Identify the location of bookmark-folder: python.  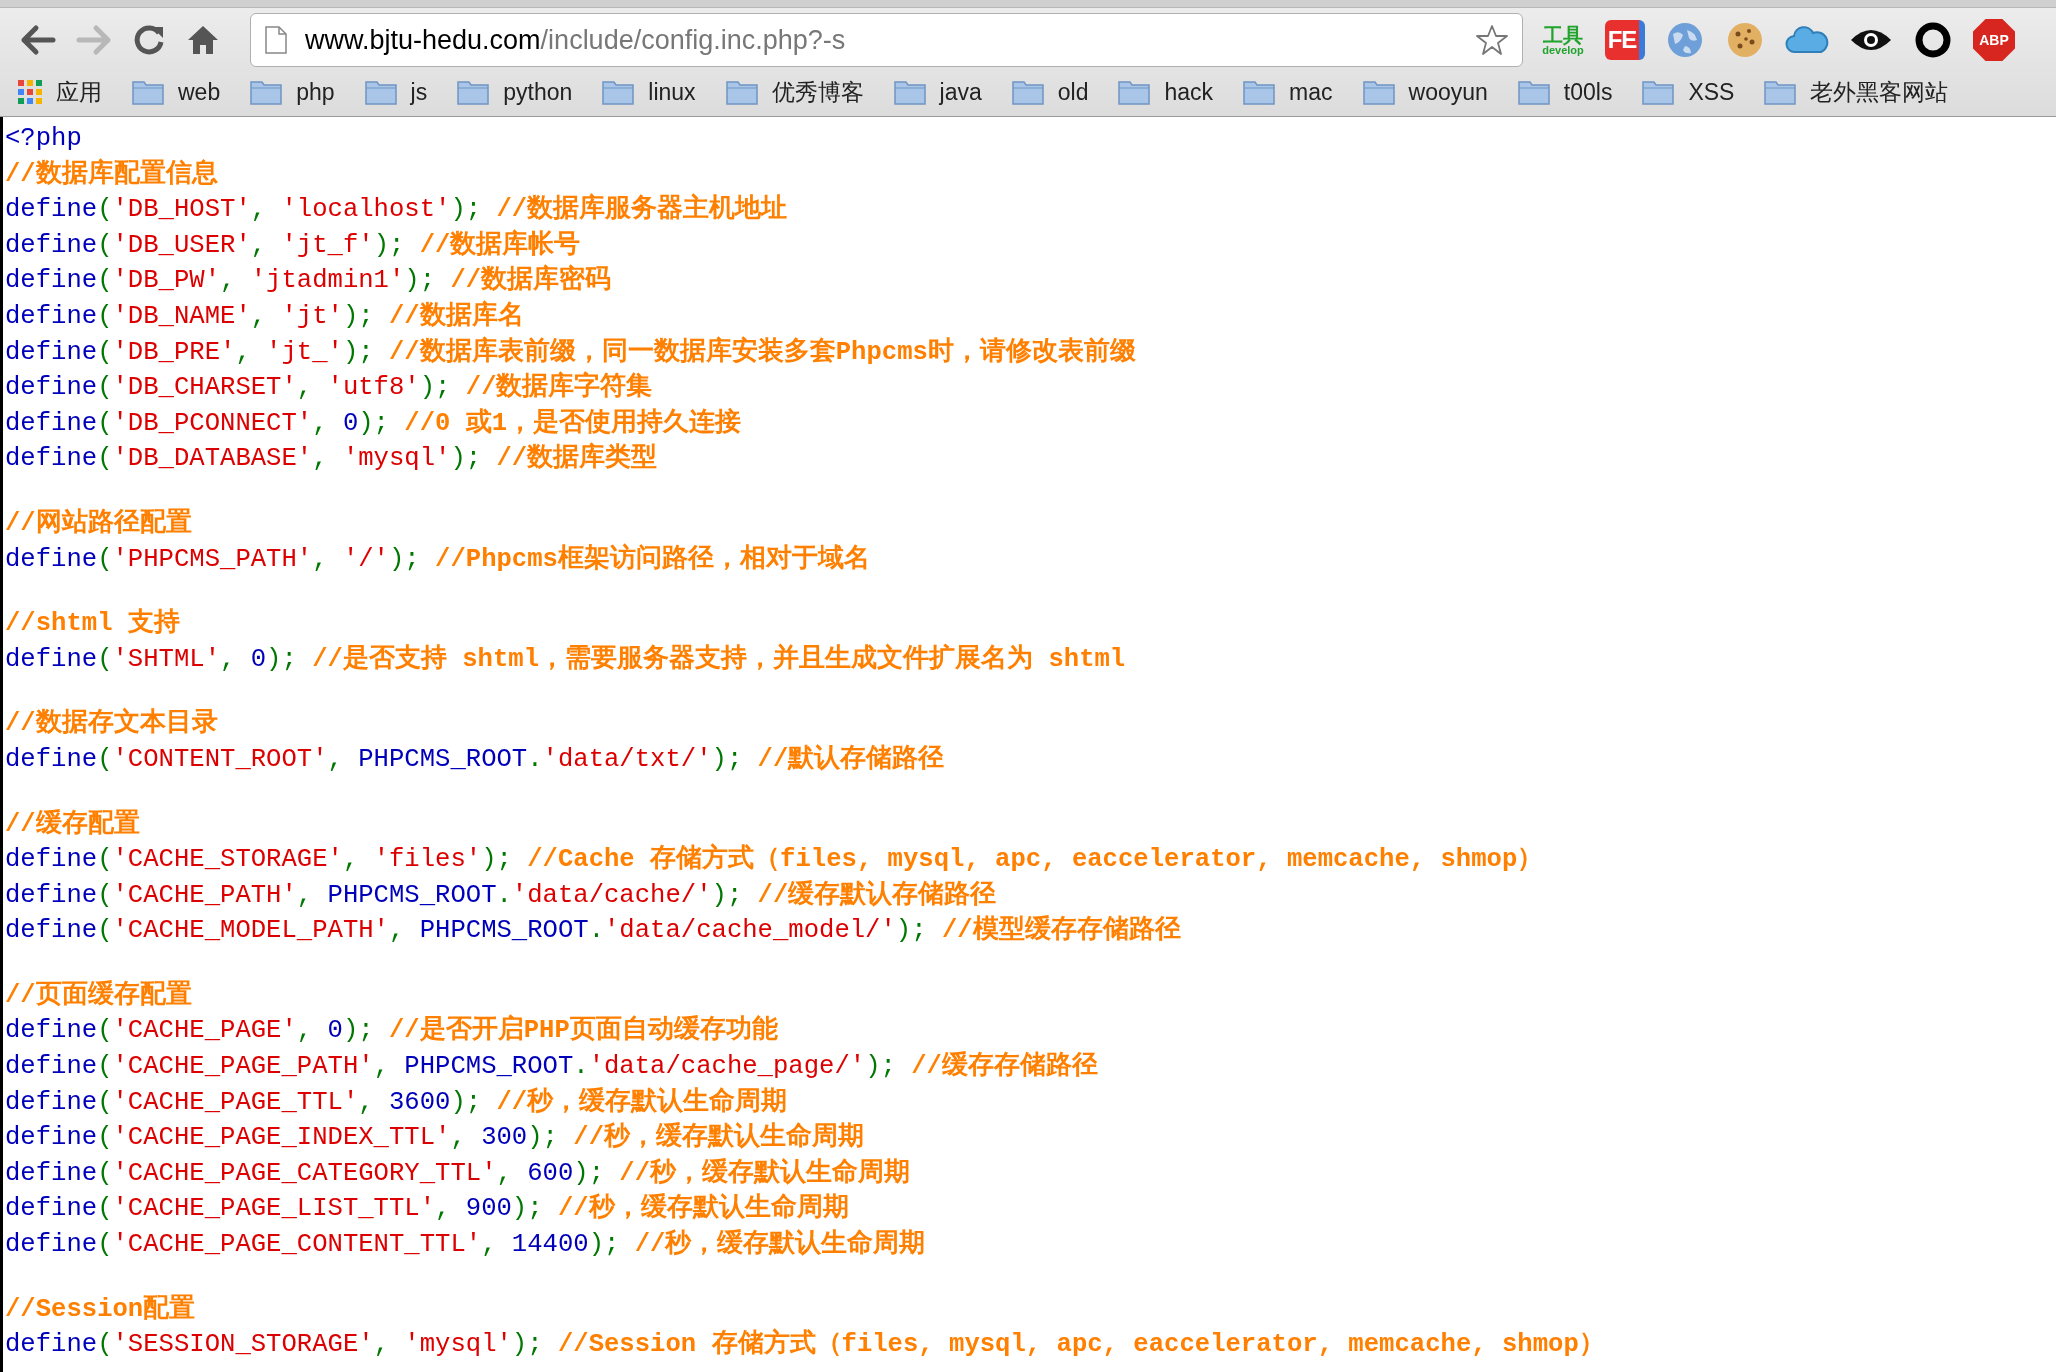
(515, 92).